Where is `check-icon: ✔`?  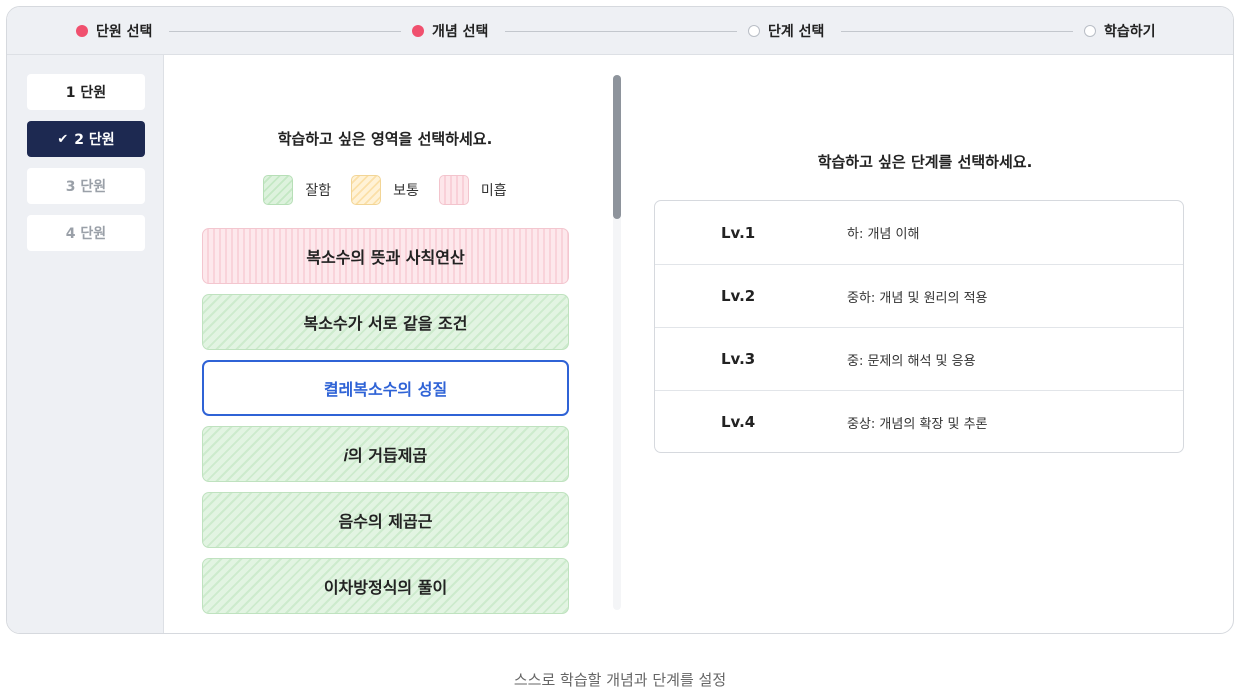 check-icon: ✔ is located at coordinates (63, 139).